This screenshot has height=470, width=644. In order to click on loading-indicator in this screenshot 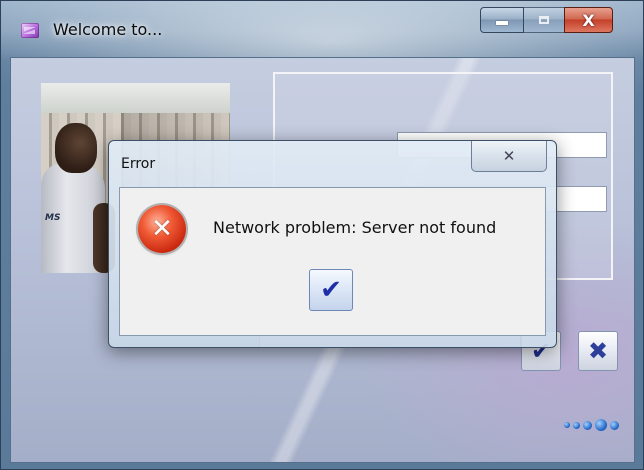, I will do `click(599, 425)`.